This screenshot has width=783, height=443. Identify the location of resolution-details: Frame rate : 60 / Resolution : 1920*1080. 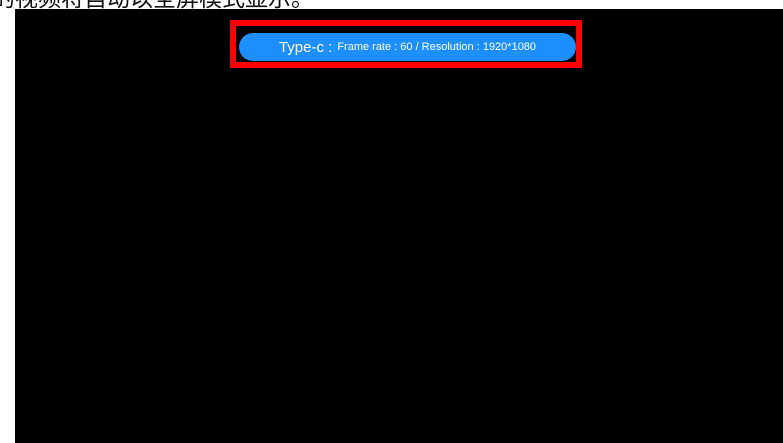
(437, 47).